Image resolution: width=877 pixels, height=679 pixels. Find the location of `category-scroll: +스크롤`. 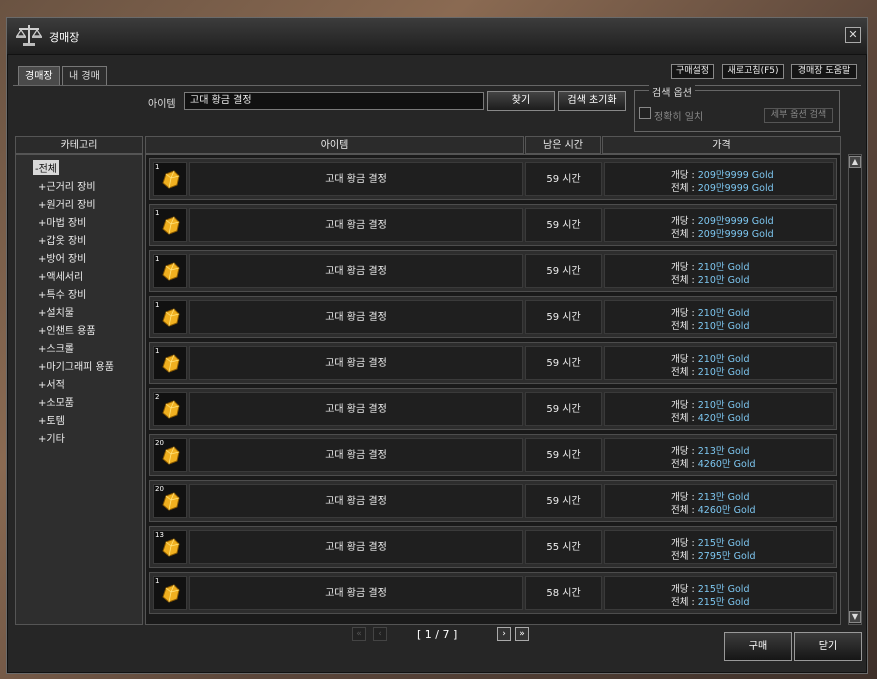

category-scroll: +스크롤 is located at coordinates (56, 347).